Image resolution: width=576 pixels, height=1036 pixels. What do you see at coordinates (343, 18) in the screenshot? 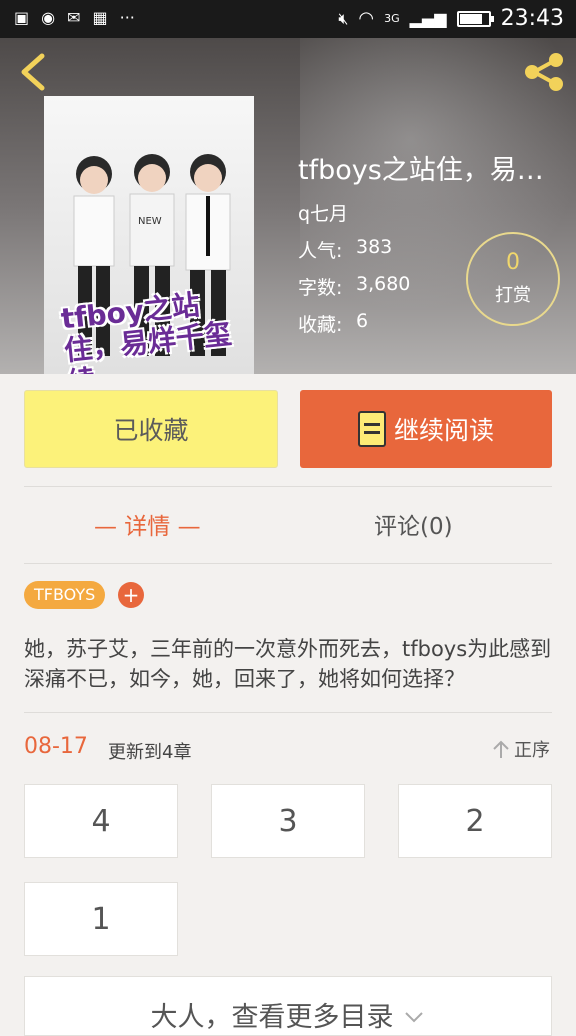
I see `mute-icon: 🔇︎` at bounding box center [343, 18].